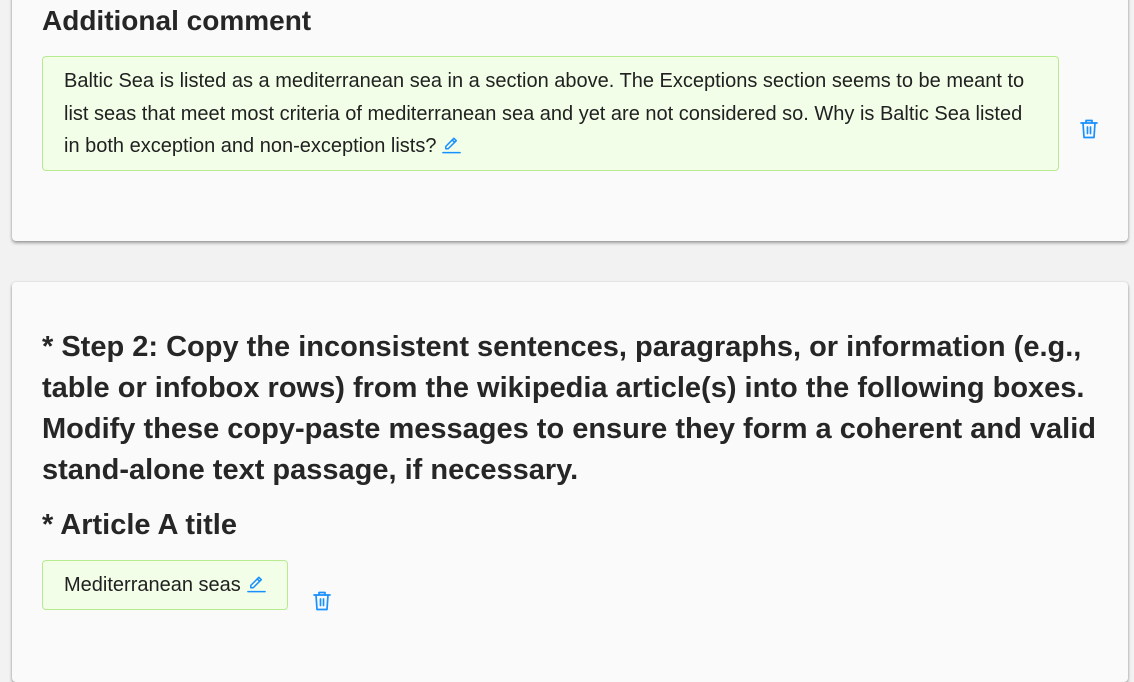 The image size is (1134, 682). Describe the element at coordinates (152, 585) in the screenshot. I see `article-a-title-text: Mediterranean seas` at that location.